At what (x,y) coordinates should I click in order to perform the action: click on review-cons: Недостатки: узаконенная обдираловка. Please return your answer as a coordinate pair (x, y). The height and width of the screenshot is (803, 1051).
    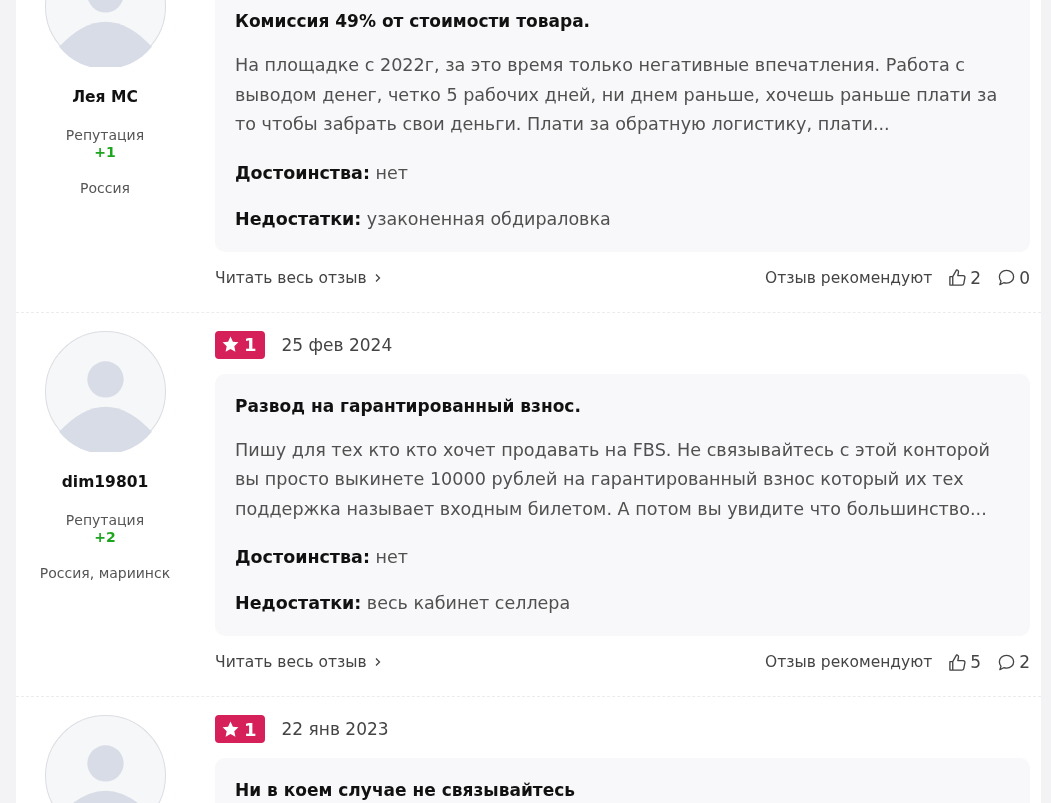
    Looking at the image, I should click on (423, 219).